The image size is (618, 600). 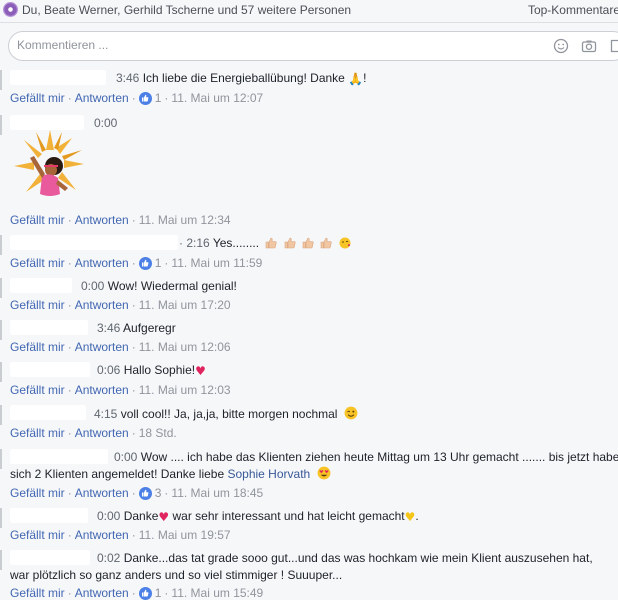 What do you see at coordinates (49, 163) in the screenshot?
I see `celebration-sticker-icon` at bounding box center [49, 163].